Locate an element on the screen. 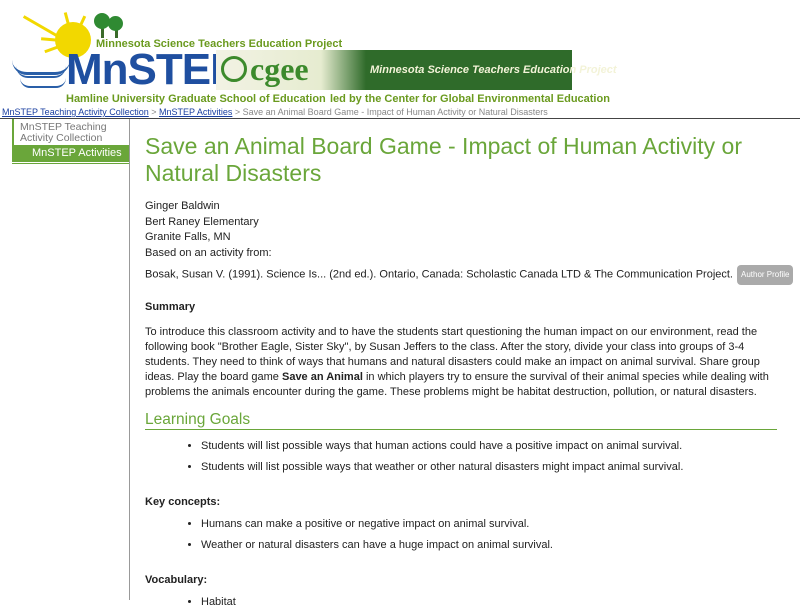  based-on-label: Based on an activity from: is located at coordinates (208, 252).